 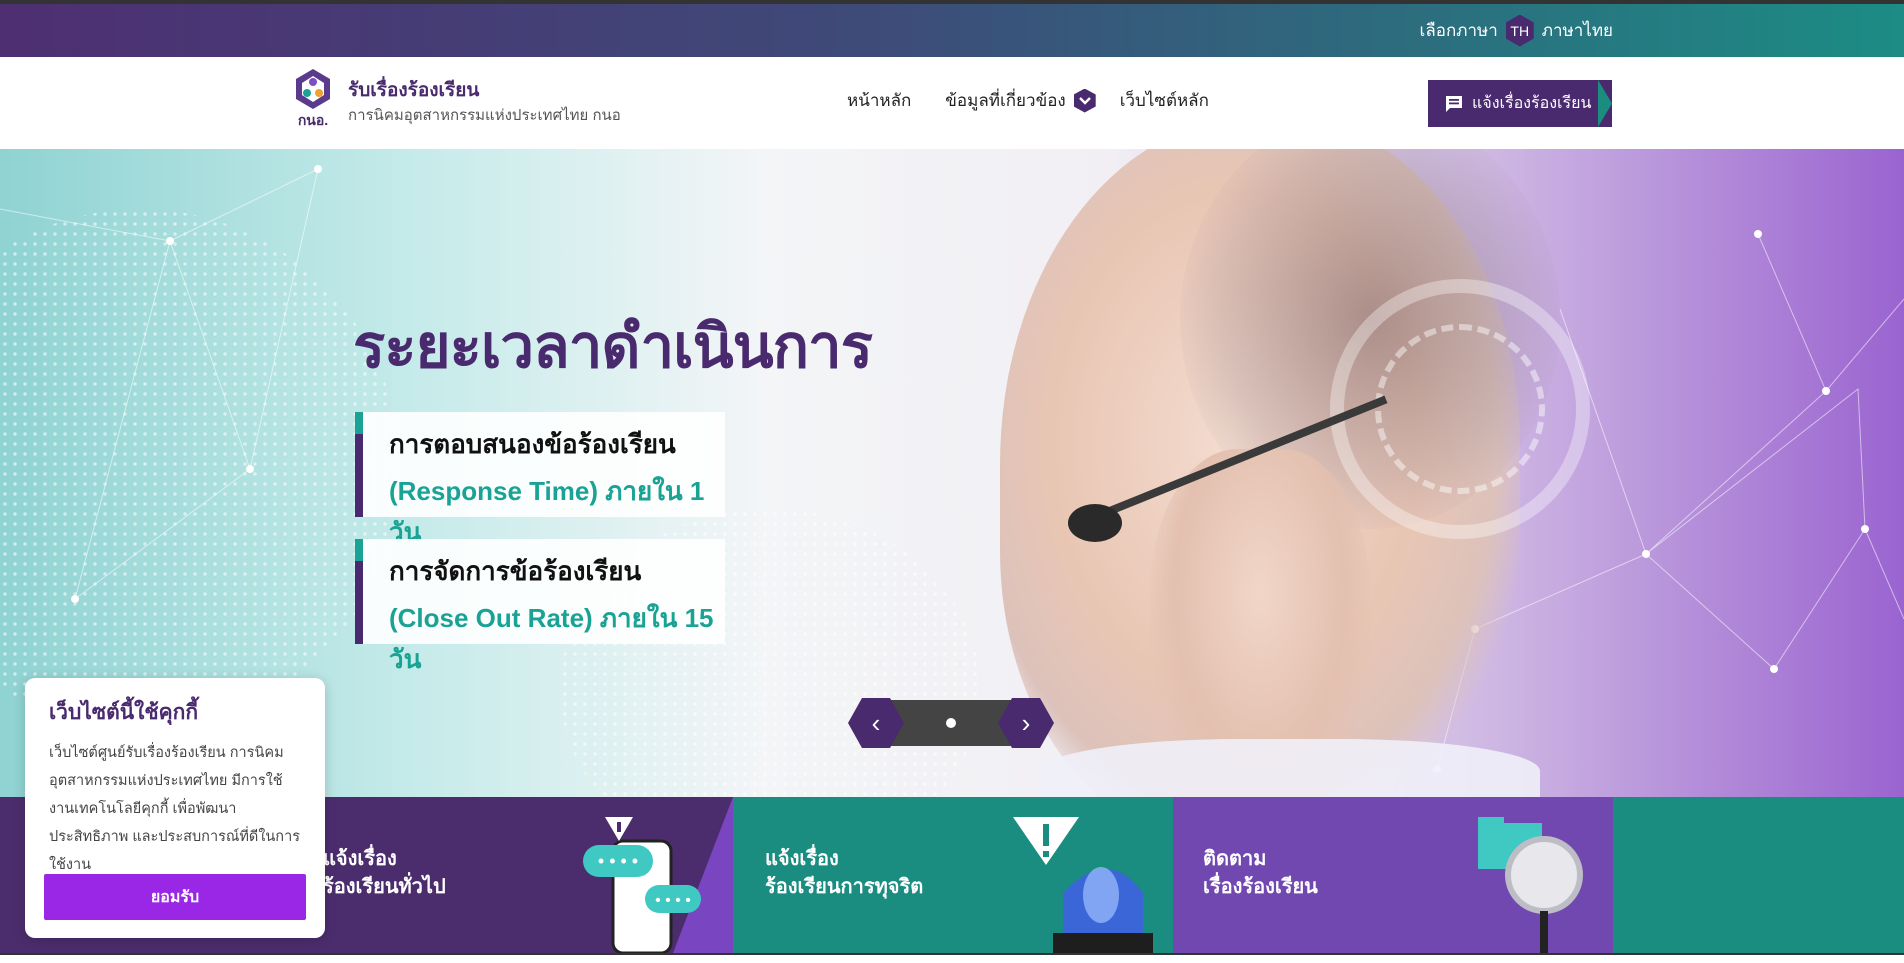 What do you see at coordinates (532, 444) in the screenshot?
I see `response-time-heading: การตอบสนองข้อร้องเรียน` at bounding box center [532, 444].